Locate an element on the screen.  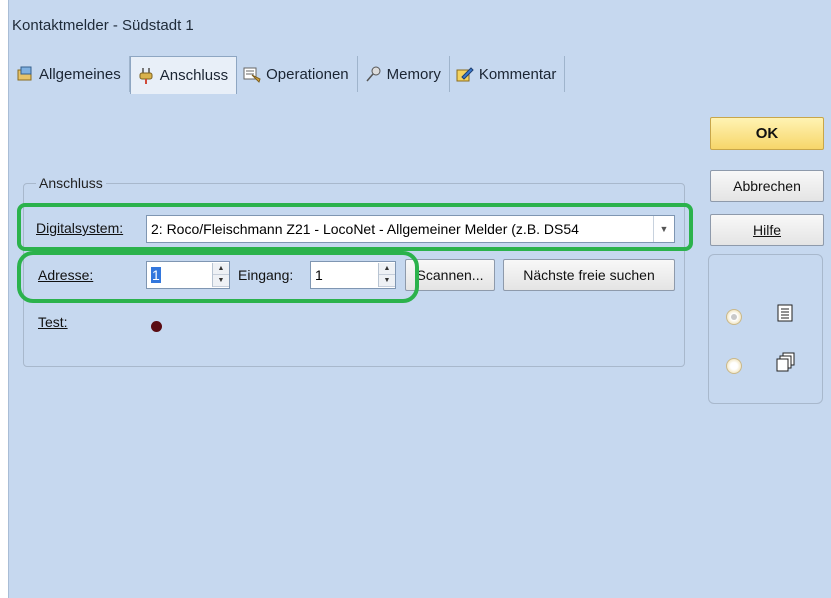
tab-operationen: Operationen is located at coordinates (297, 74).